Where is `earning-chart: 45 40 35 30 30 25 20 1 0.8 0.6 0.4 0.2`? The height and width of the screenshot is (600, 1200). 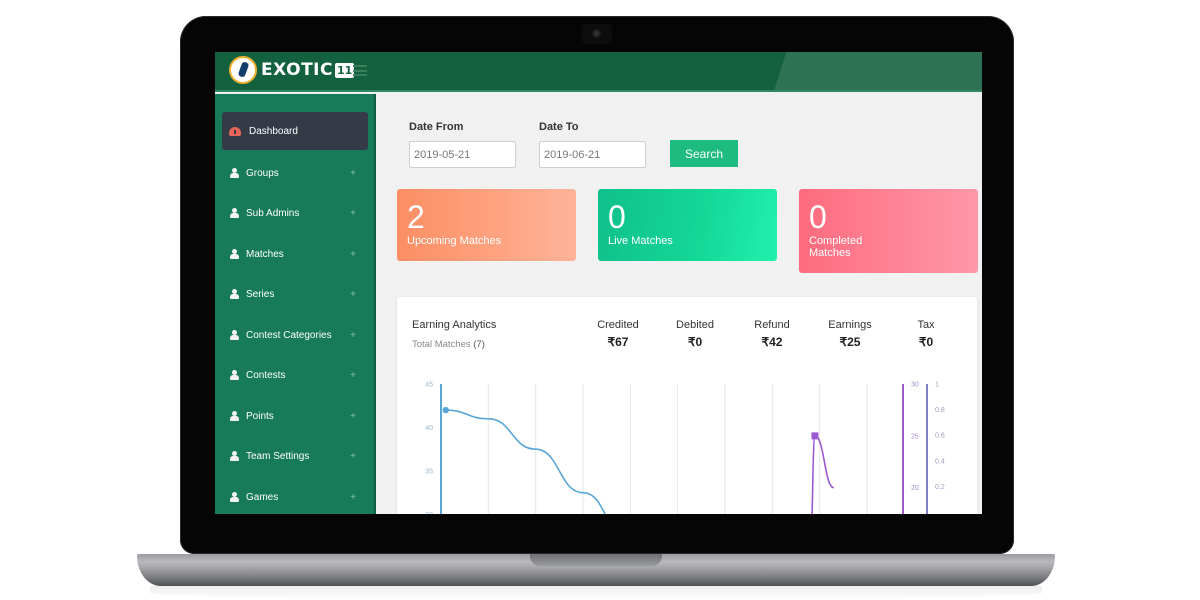 earning-chart: 45 40 35 30 30 25 20 1 0.8 0.6 0.4 0.2 is located at coordinates (685, 448).